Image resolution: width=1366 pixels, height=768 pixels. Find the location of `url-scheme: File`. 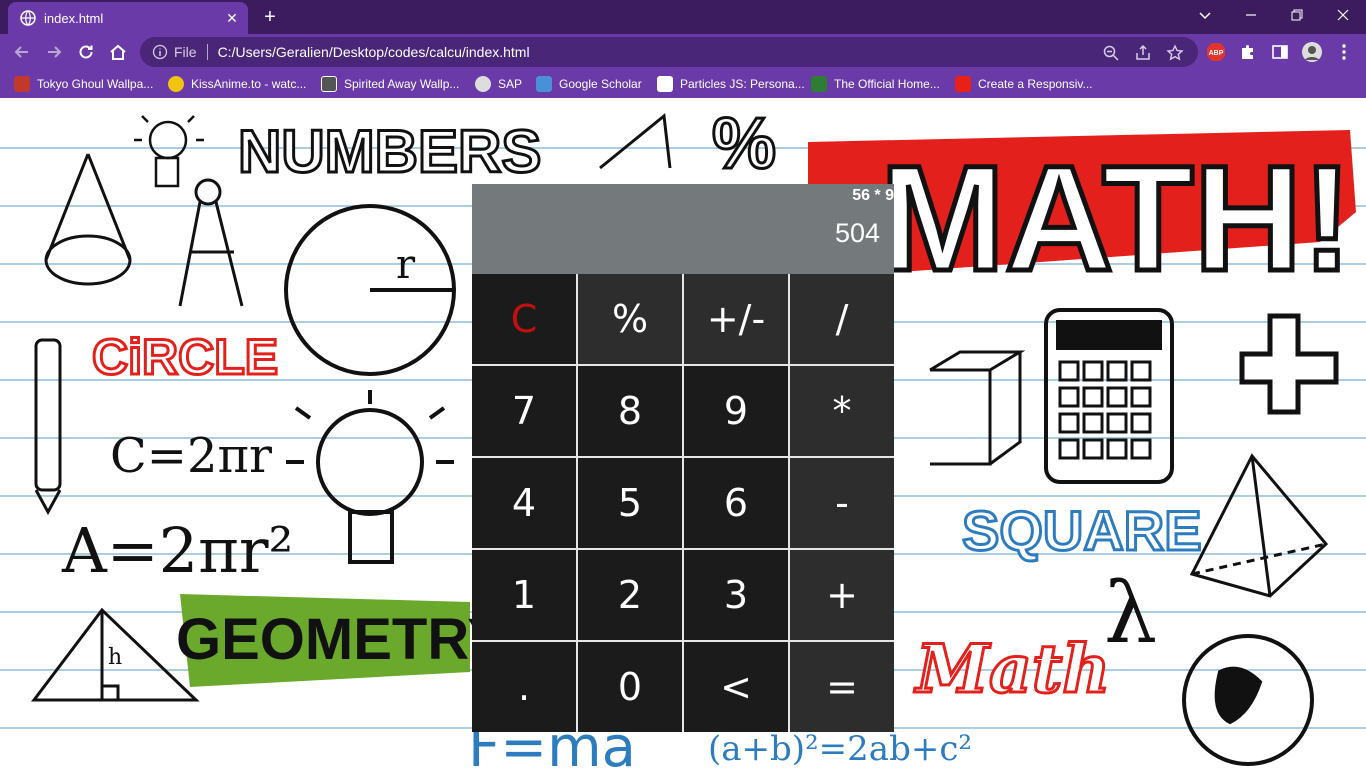

url-scheme: File is located at coordinates (185, 52).